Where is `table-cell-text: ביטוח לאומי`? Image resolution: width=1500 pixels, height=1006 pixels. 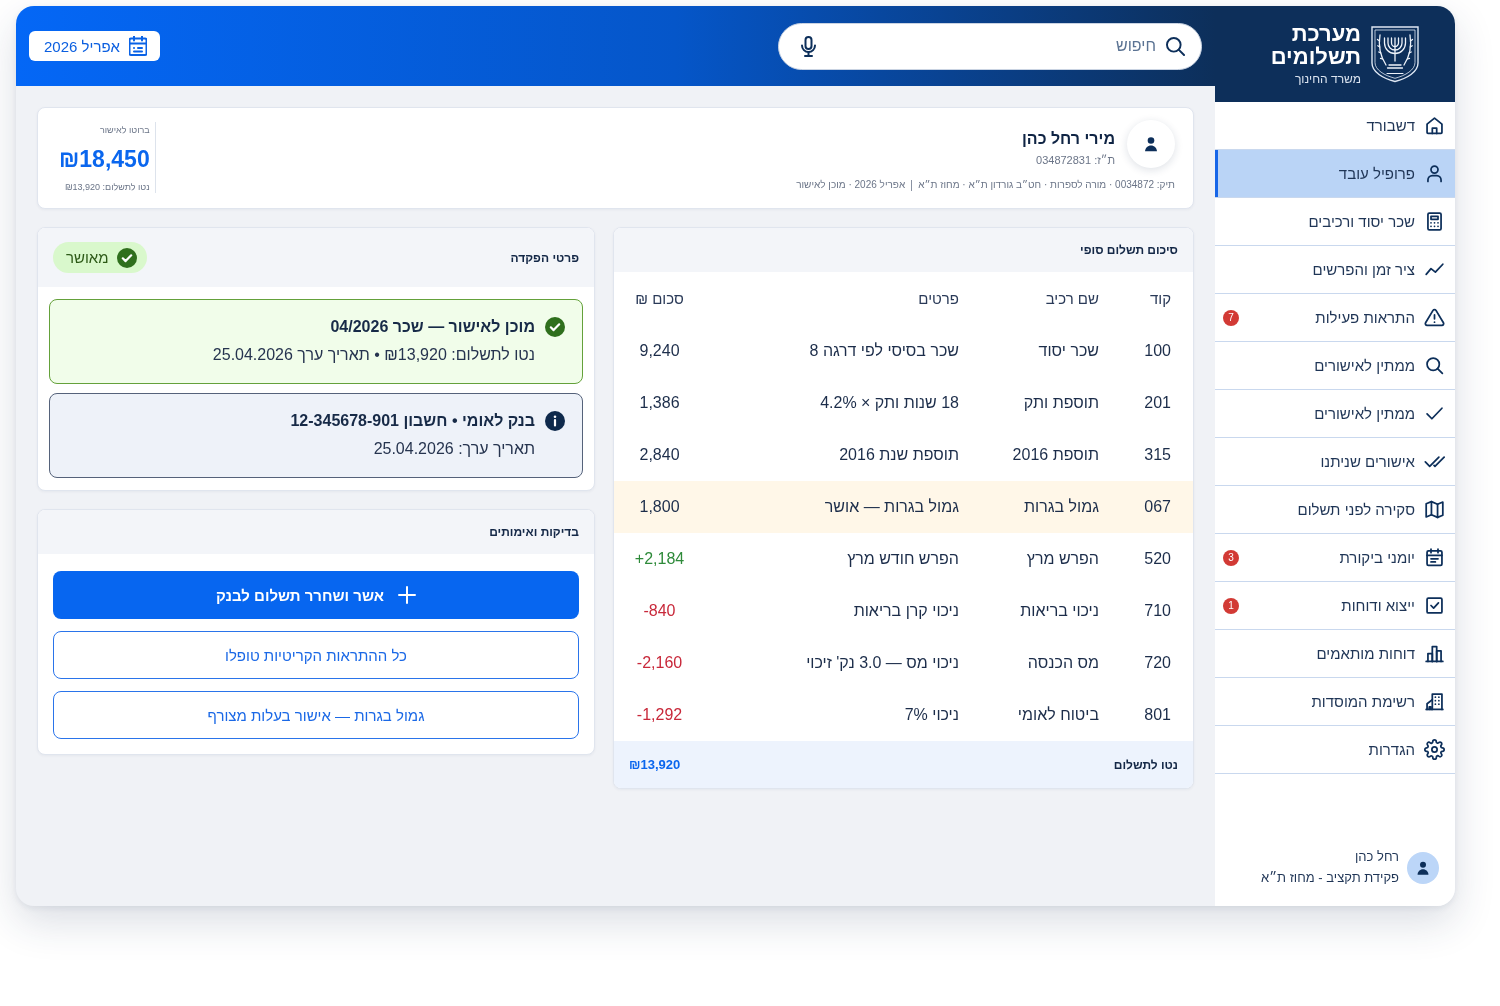
table-cell-text: ביטוח לאומי is located at coordinates (1058, 715).